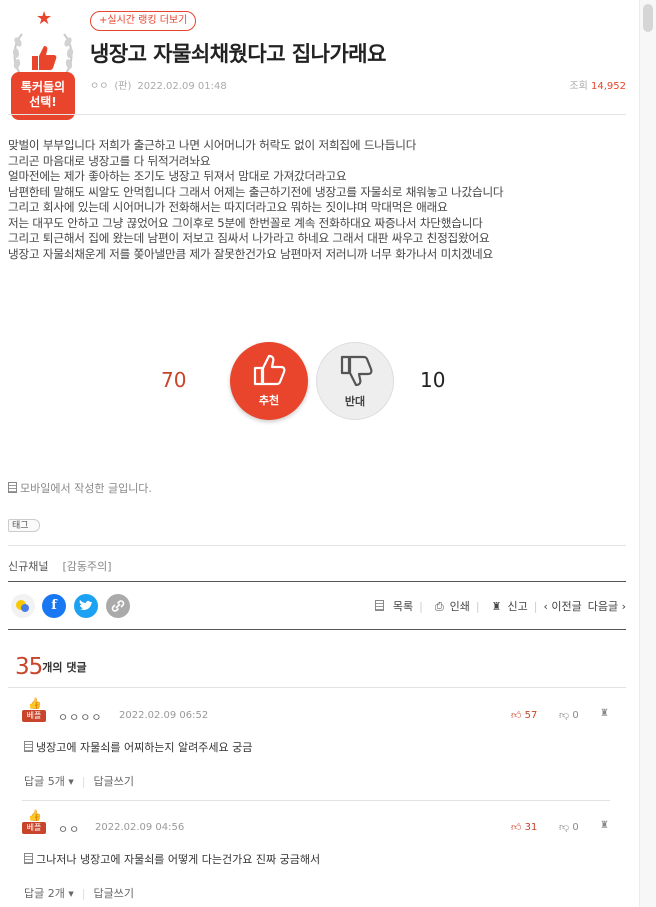 The width and height of the screenshot is (656, 907). Describe the element at coordinates (517, 606) in the screenshot. I see `report-label: 신고` at that location.